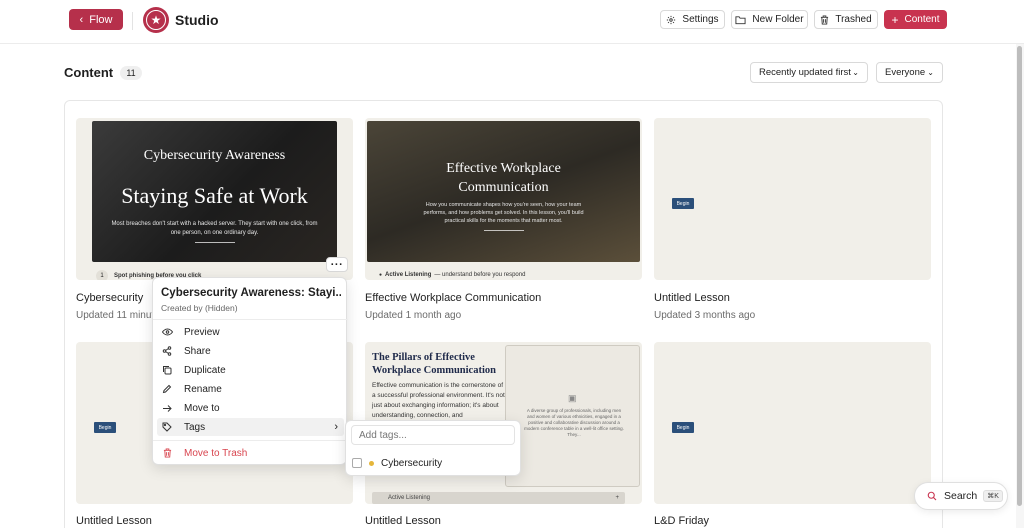 Image resolution: width=1024 pixels, height=528 pixels. Describe the element at coordinates (101, 19) in the screenshot. I see `flow-button-label: Flow` at that location.